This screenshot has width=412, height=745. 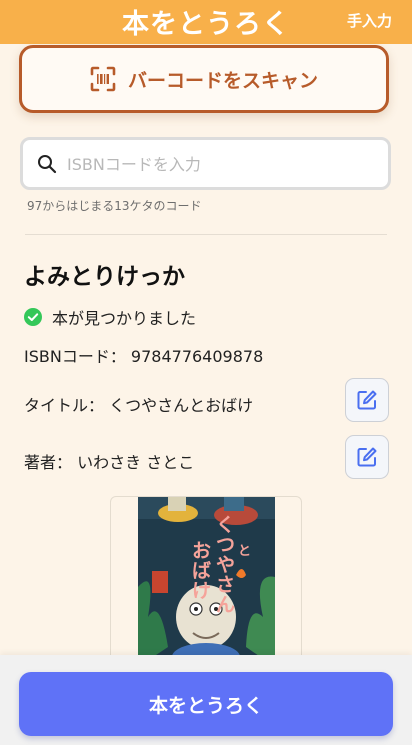 What do you see at coordinates (114, 206) in the screenshot?
I see `isbn-hint: 97からはじまる13ケタのコード` at bounding box center [114, 206].